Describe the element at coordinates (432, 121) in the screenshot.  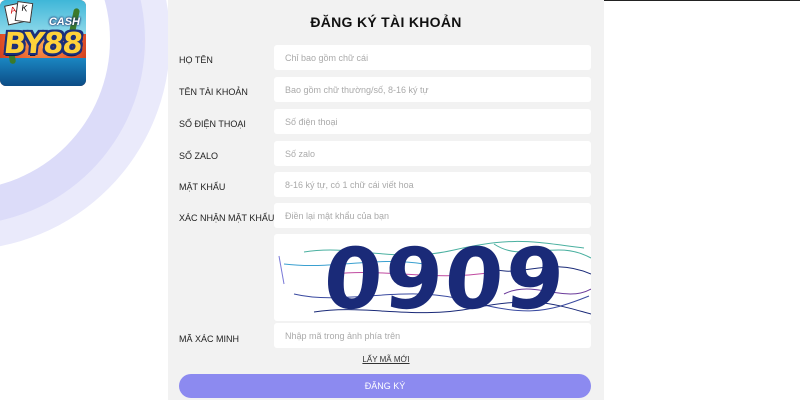
I see `phone-input` at that location.